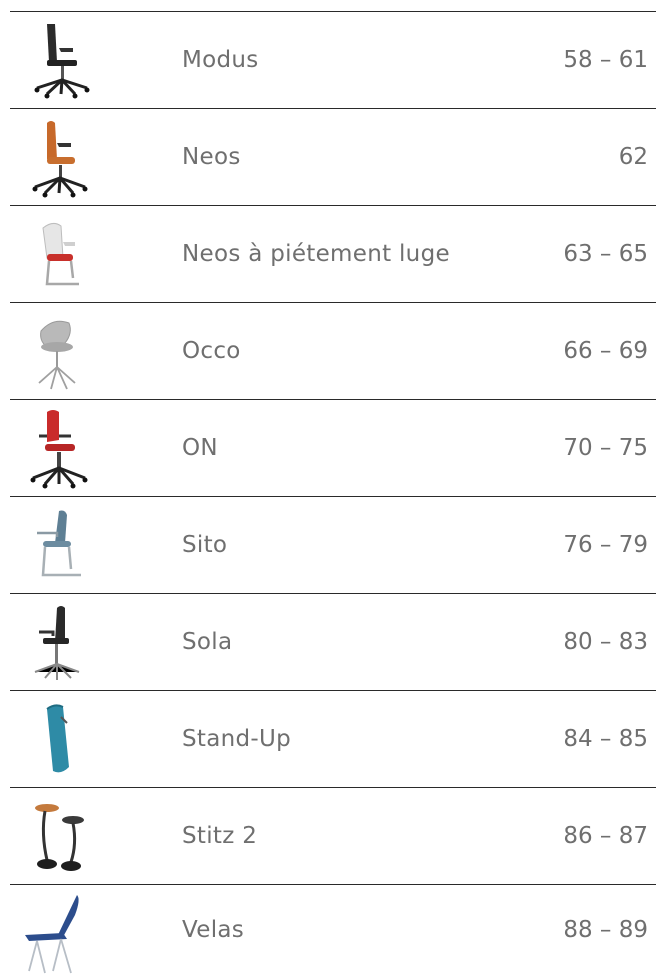 The width and height of the screenshot is (656, 980). Describe the element at coordinates (333, 447) in the screenshot. I see `list-item: ON 70 – 75` at that location.